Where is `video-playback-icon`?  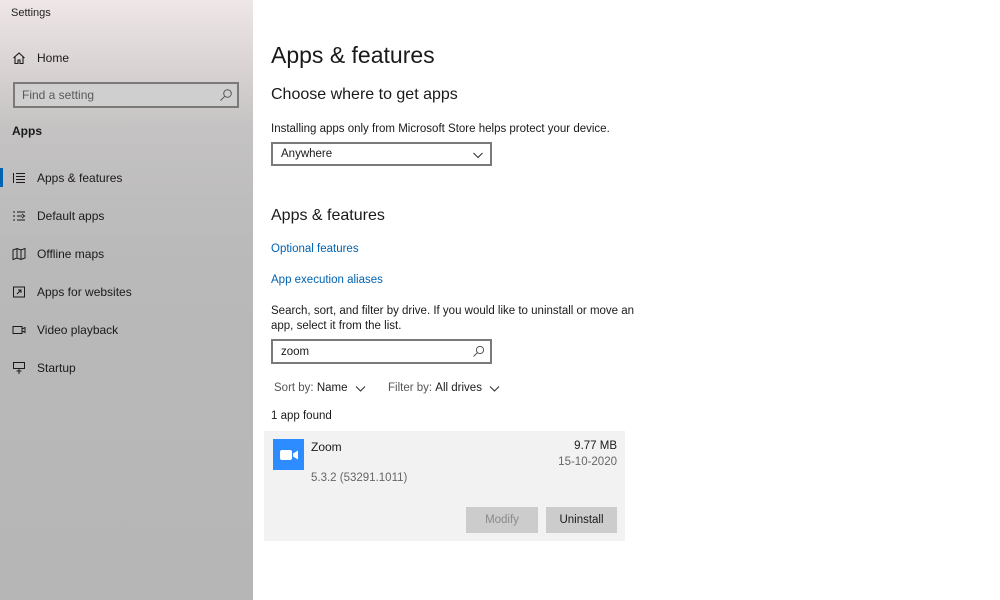 video-playback-icon is located at coordinates (19, 330).